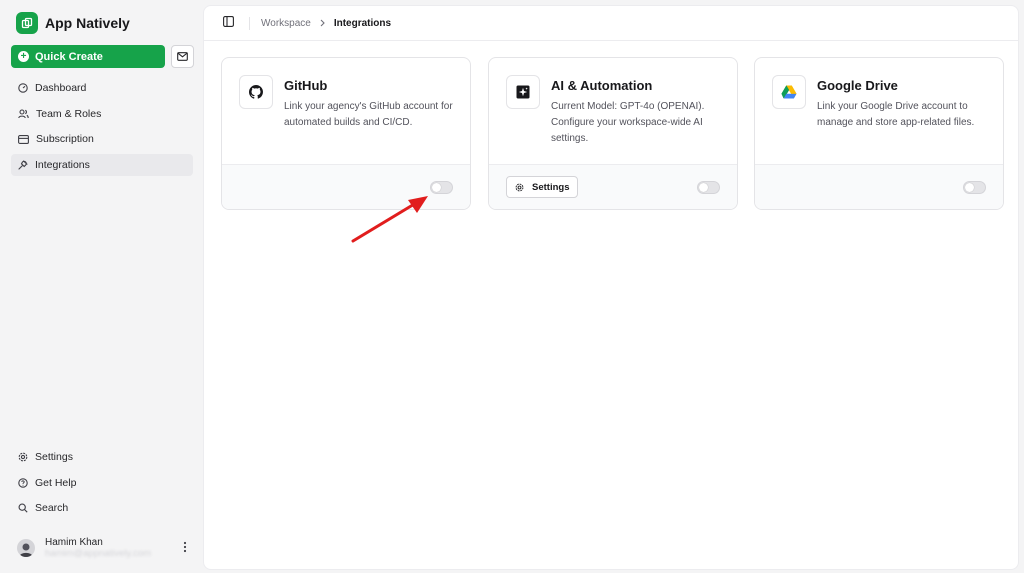 This screenshot has width=1024, height=573. I want to click on sidebar-item-team-roles: Team & Roles, so click(102, 114).